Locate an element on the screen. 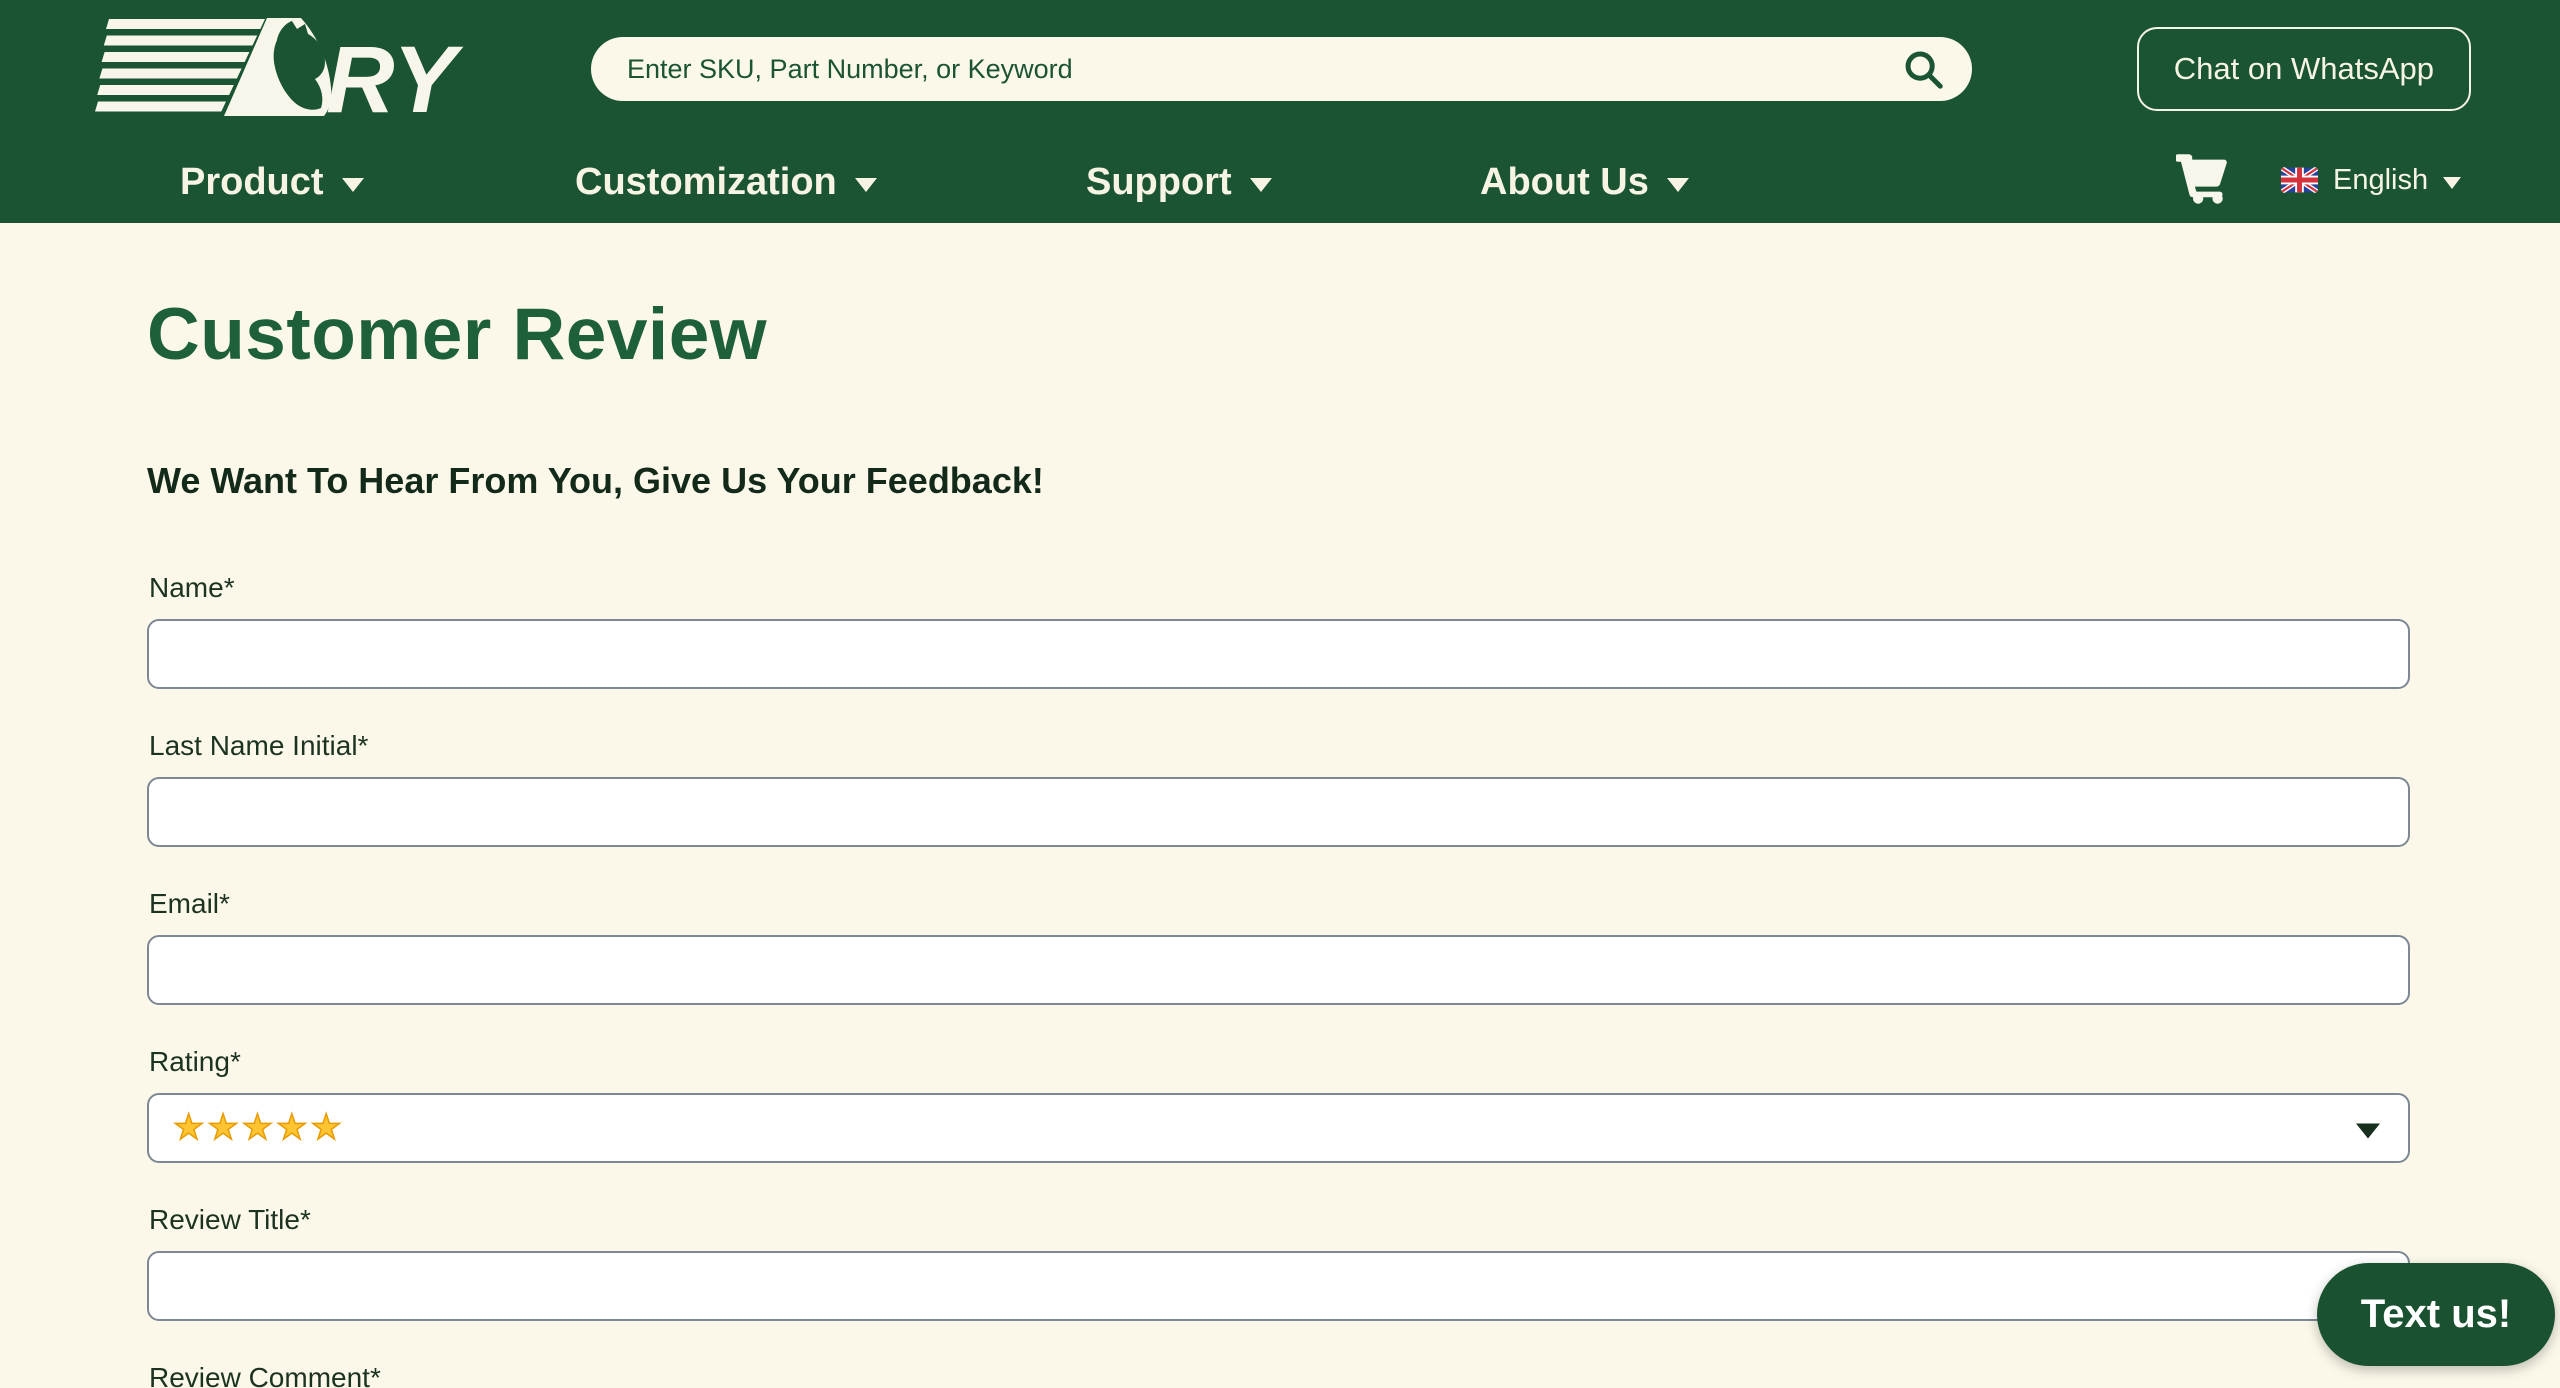 This screenshot has width=2560, height=1388. nav-label: Customization is located at coordinates (706, 181).